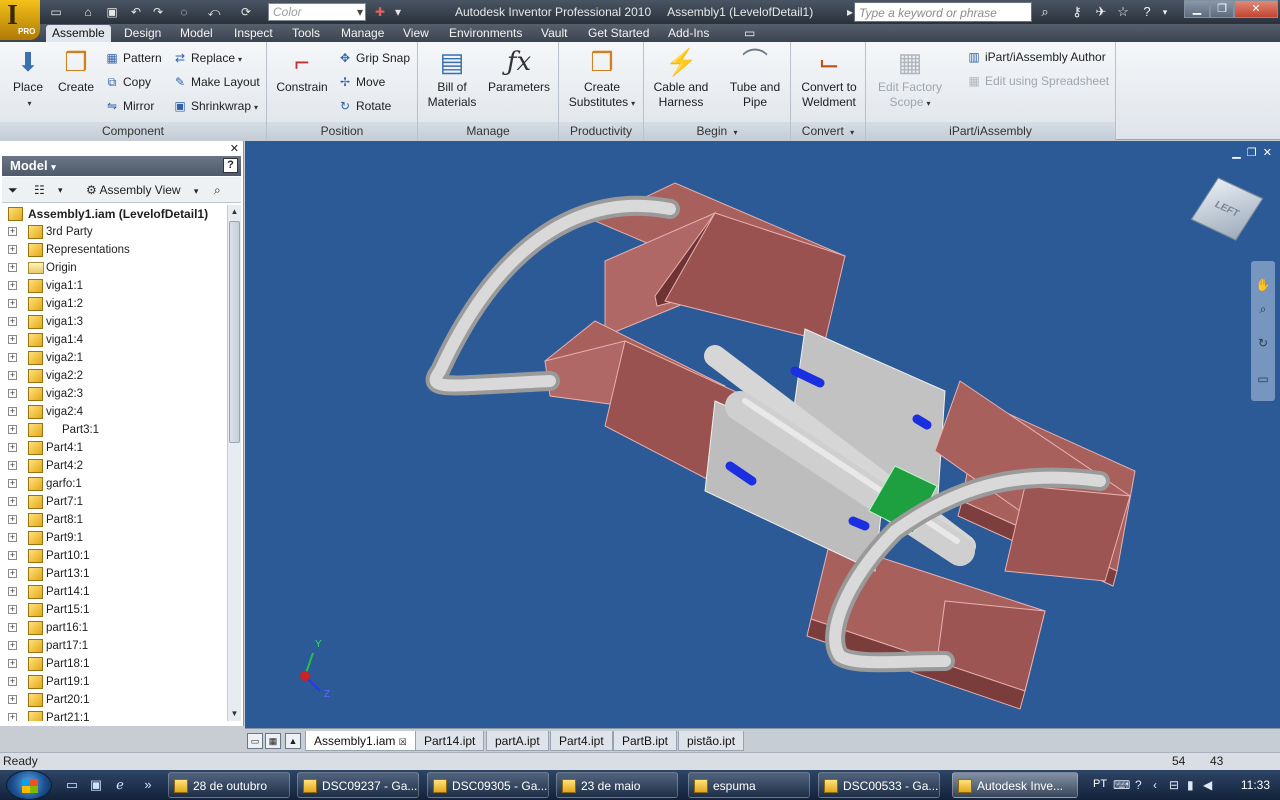  What do you see at coordinates (362, 33) in the screenshot?
I see `tab-manage: Manage` at bounding box center [362, 33].